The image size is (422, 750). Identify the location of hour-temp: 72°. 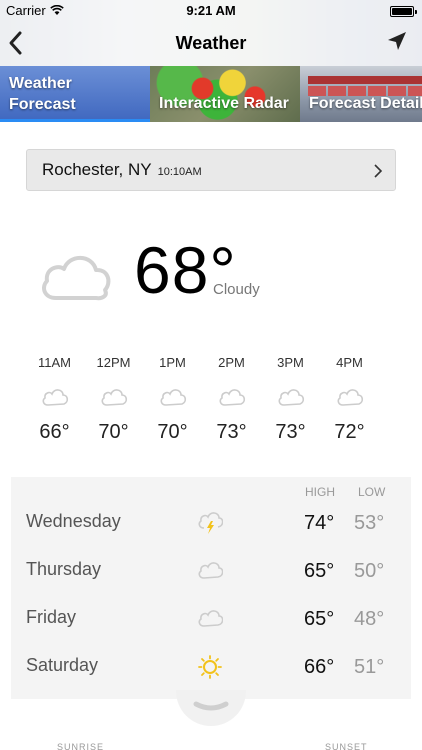
(349, 432).